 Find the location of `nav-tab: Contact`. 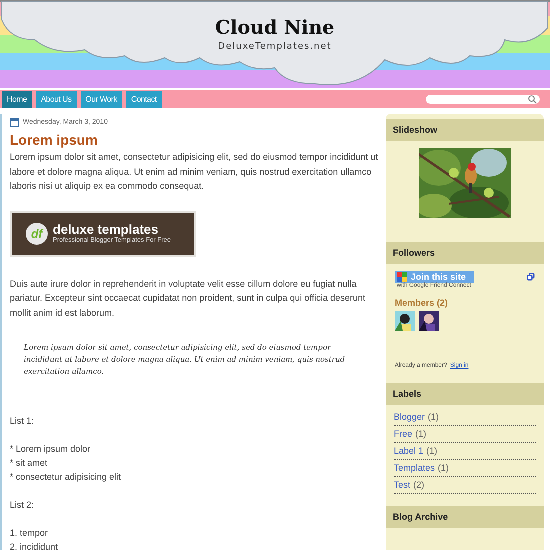

nav-tab: Contact is located at coordinates (144, 99).